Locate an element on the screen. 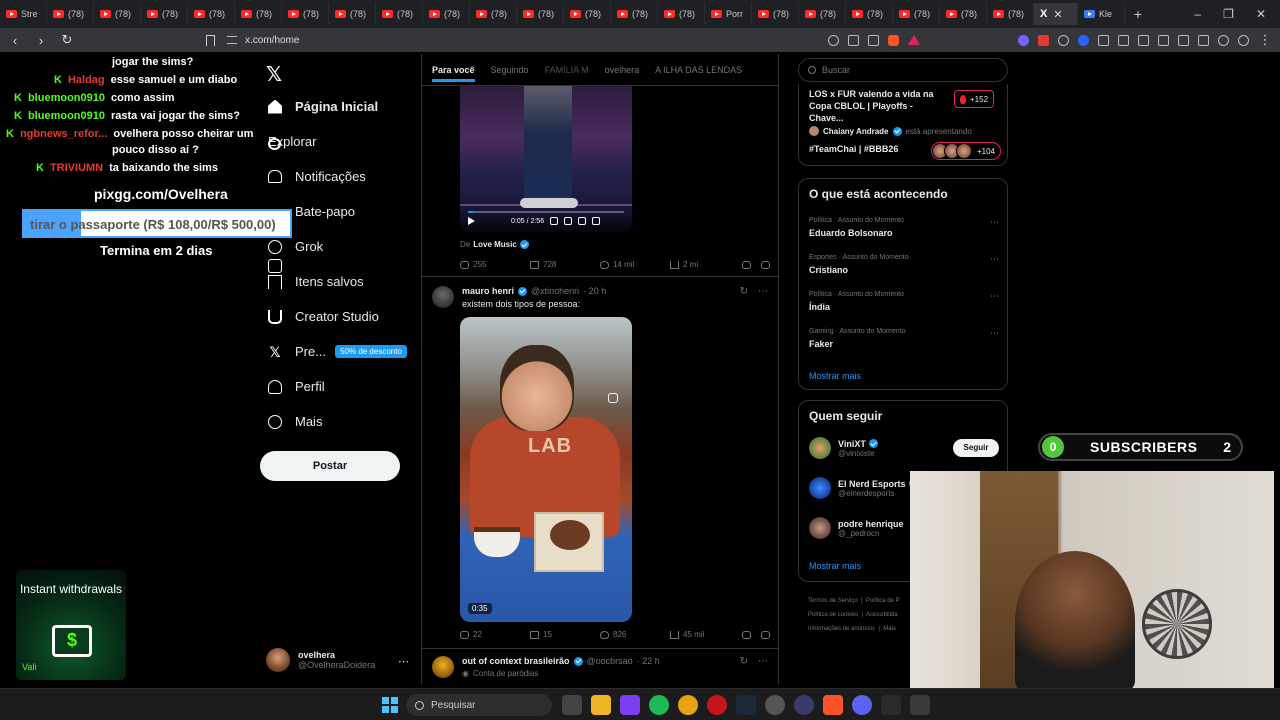  reload-icon: ↻ is located at coordinates (67, 40).